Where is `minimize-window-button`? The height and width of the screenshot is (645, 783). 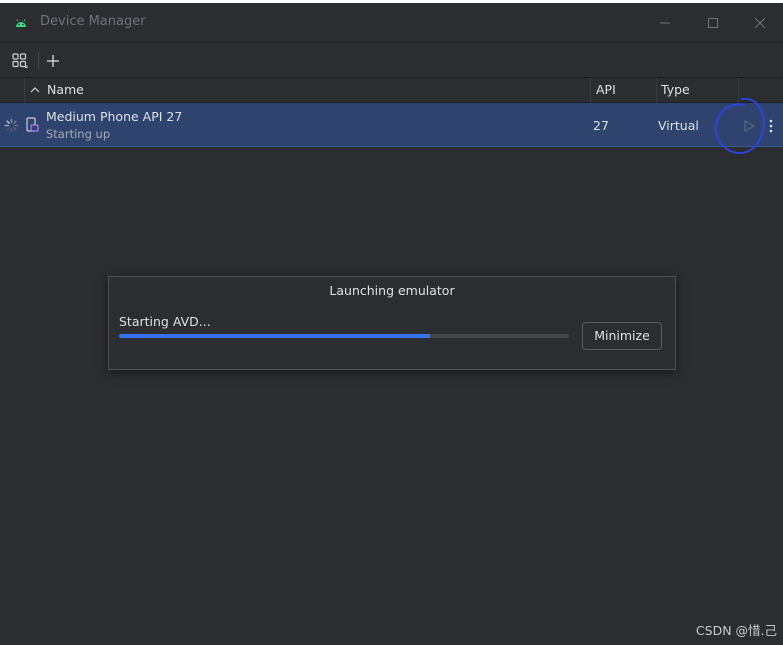
minimize-window-button is located at coordinates (665, 23).